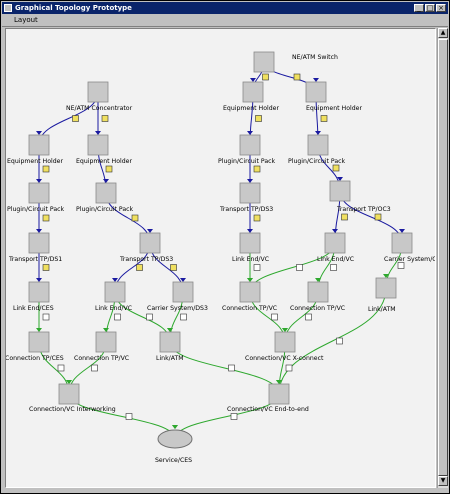 This screenshot has width=450, height=494. I want to click on scroll-thumb, so click(443, 257).